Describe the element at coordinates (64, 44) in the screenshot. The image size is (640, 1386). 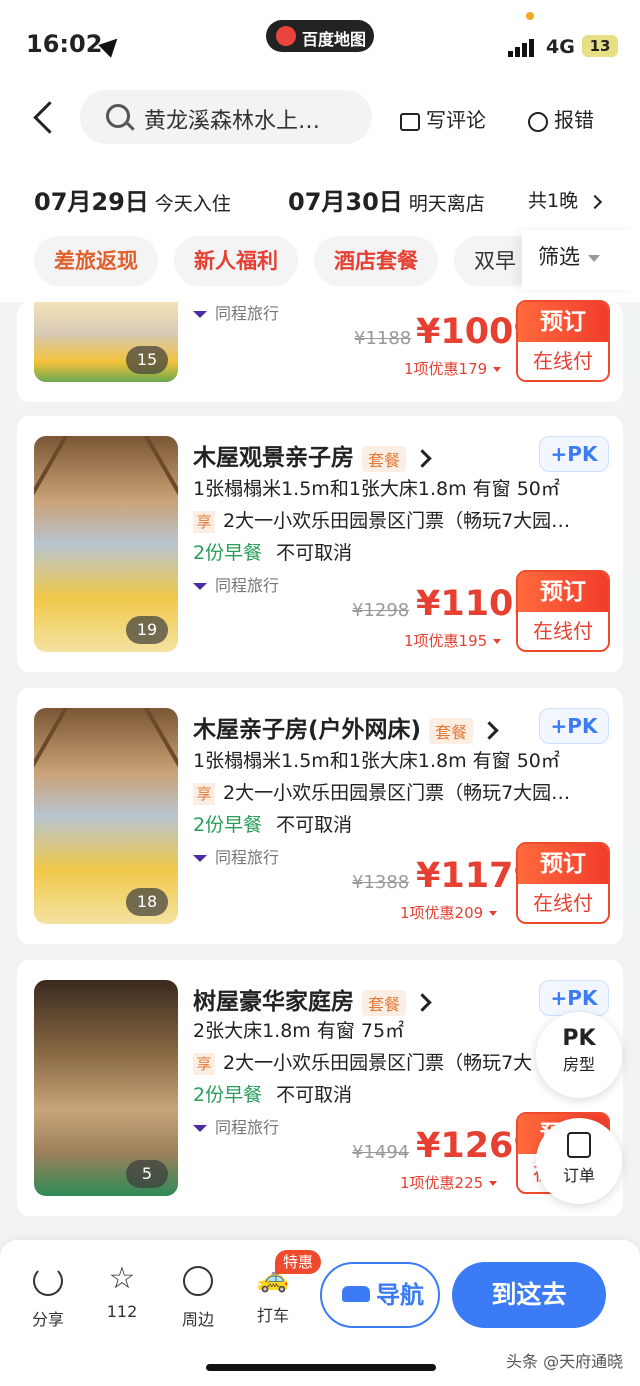
I see `clock: 16:02` at that location.